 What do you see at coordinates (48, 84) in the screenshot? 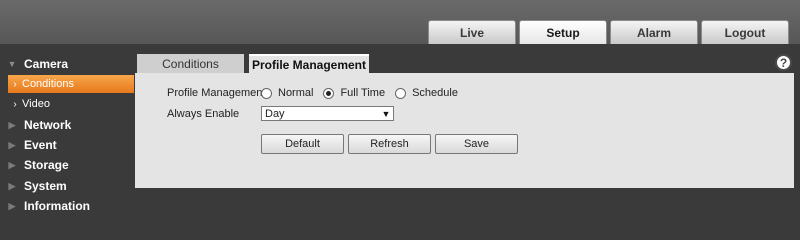
I see `sidebar-subitem-label: Conditions` at bounding box center [48, 84].